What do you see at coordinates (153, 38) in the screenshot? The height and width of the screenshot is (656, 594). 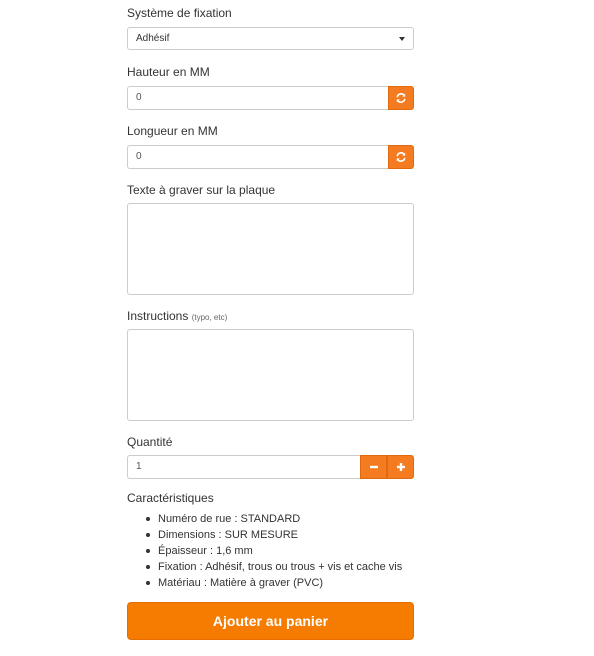 I see `fixation-selected-value: Adhésif` at bounding box center [153, 38].